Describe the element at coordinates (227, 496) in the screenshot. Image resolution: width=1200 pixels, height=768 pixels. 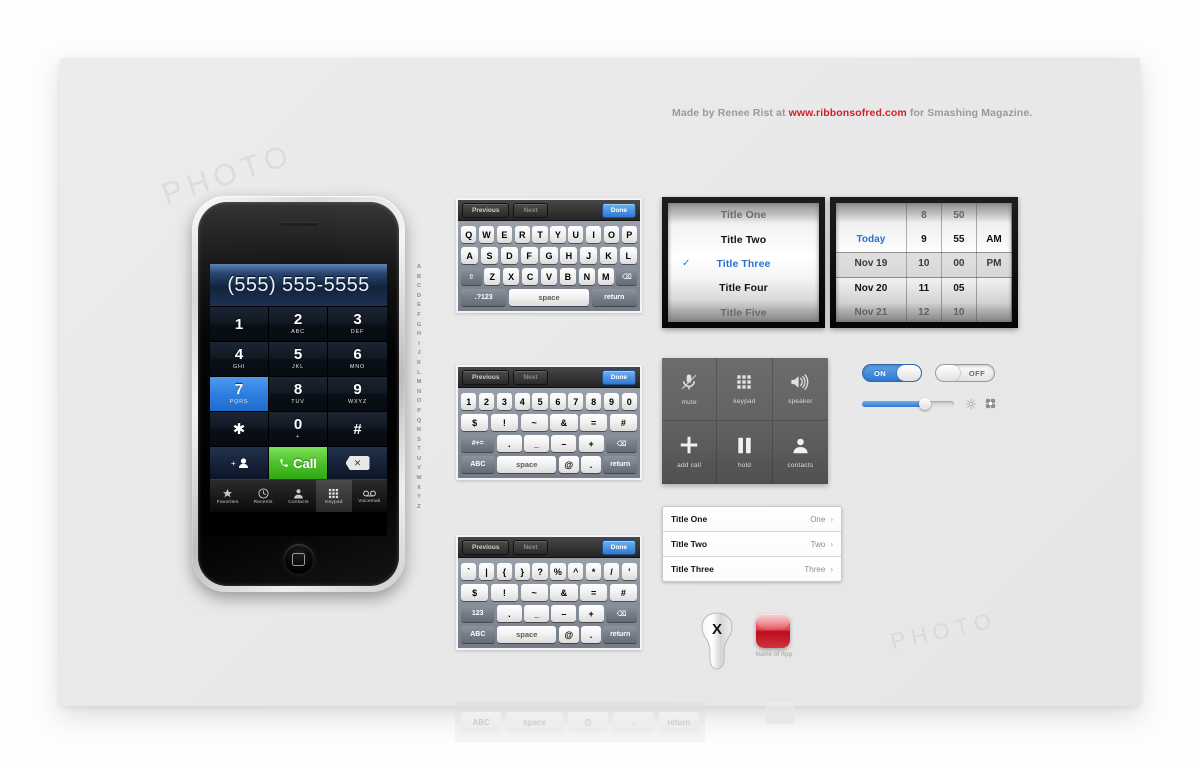
I see `tab-favorites: Favorites` at that location.